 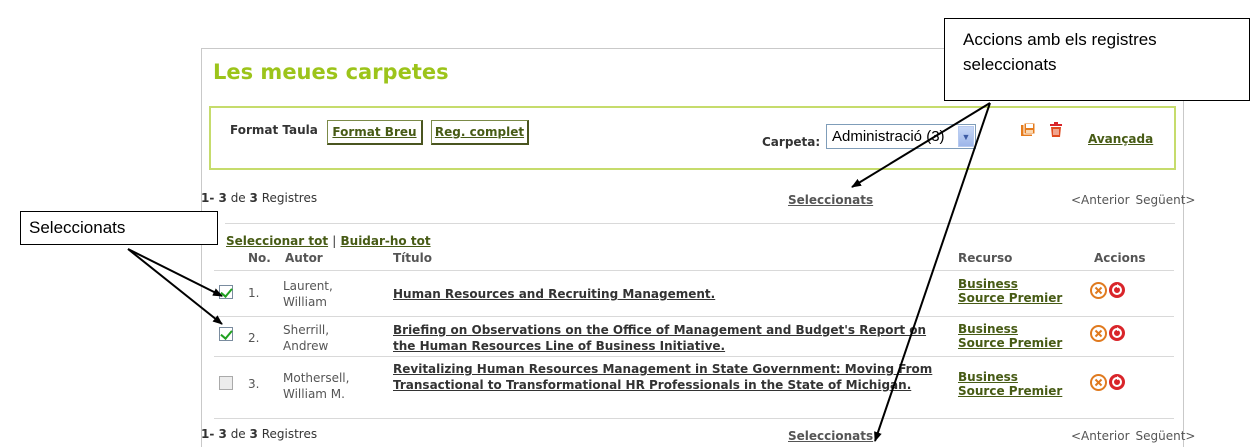 What do you see at coordinates (375, 132) in the screenshot?
I see `format-brief-button: Format Breu` at bounding box center [375, 132].